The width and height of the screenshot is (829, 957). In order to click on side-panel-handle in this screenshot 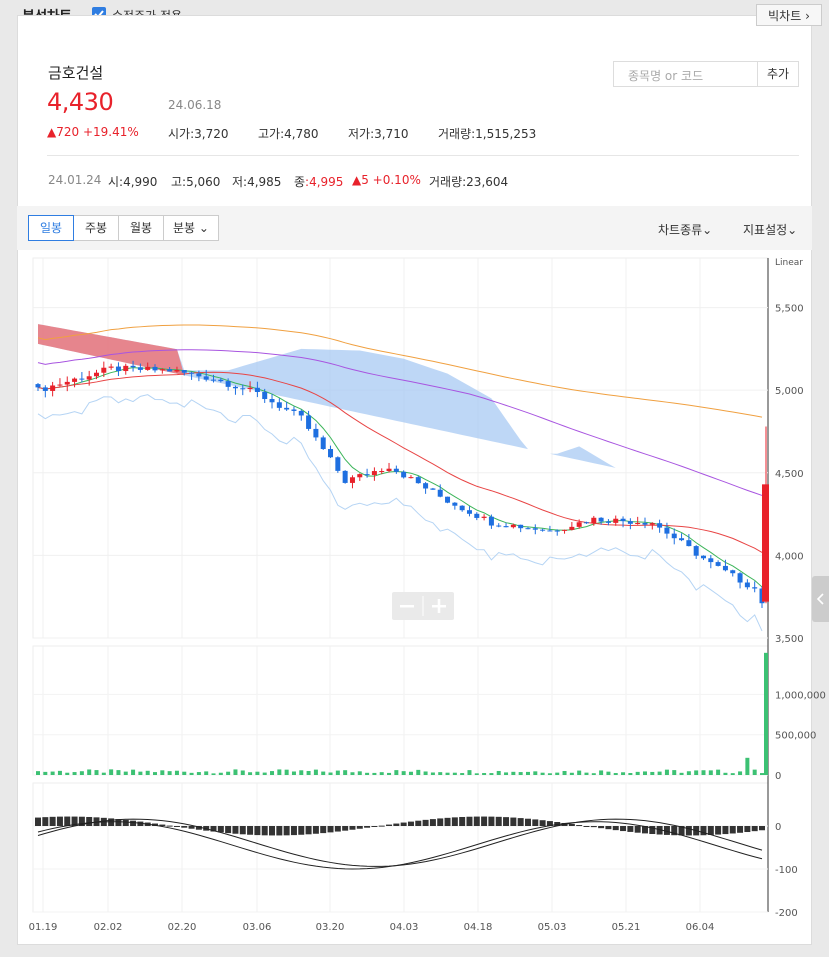, I will do `click(820, 599)`.